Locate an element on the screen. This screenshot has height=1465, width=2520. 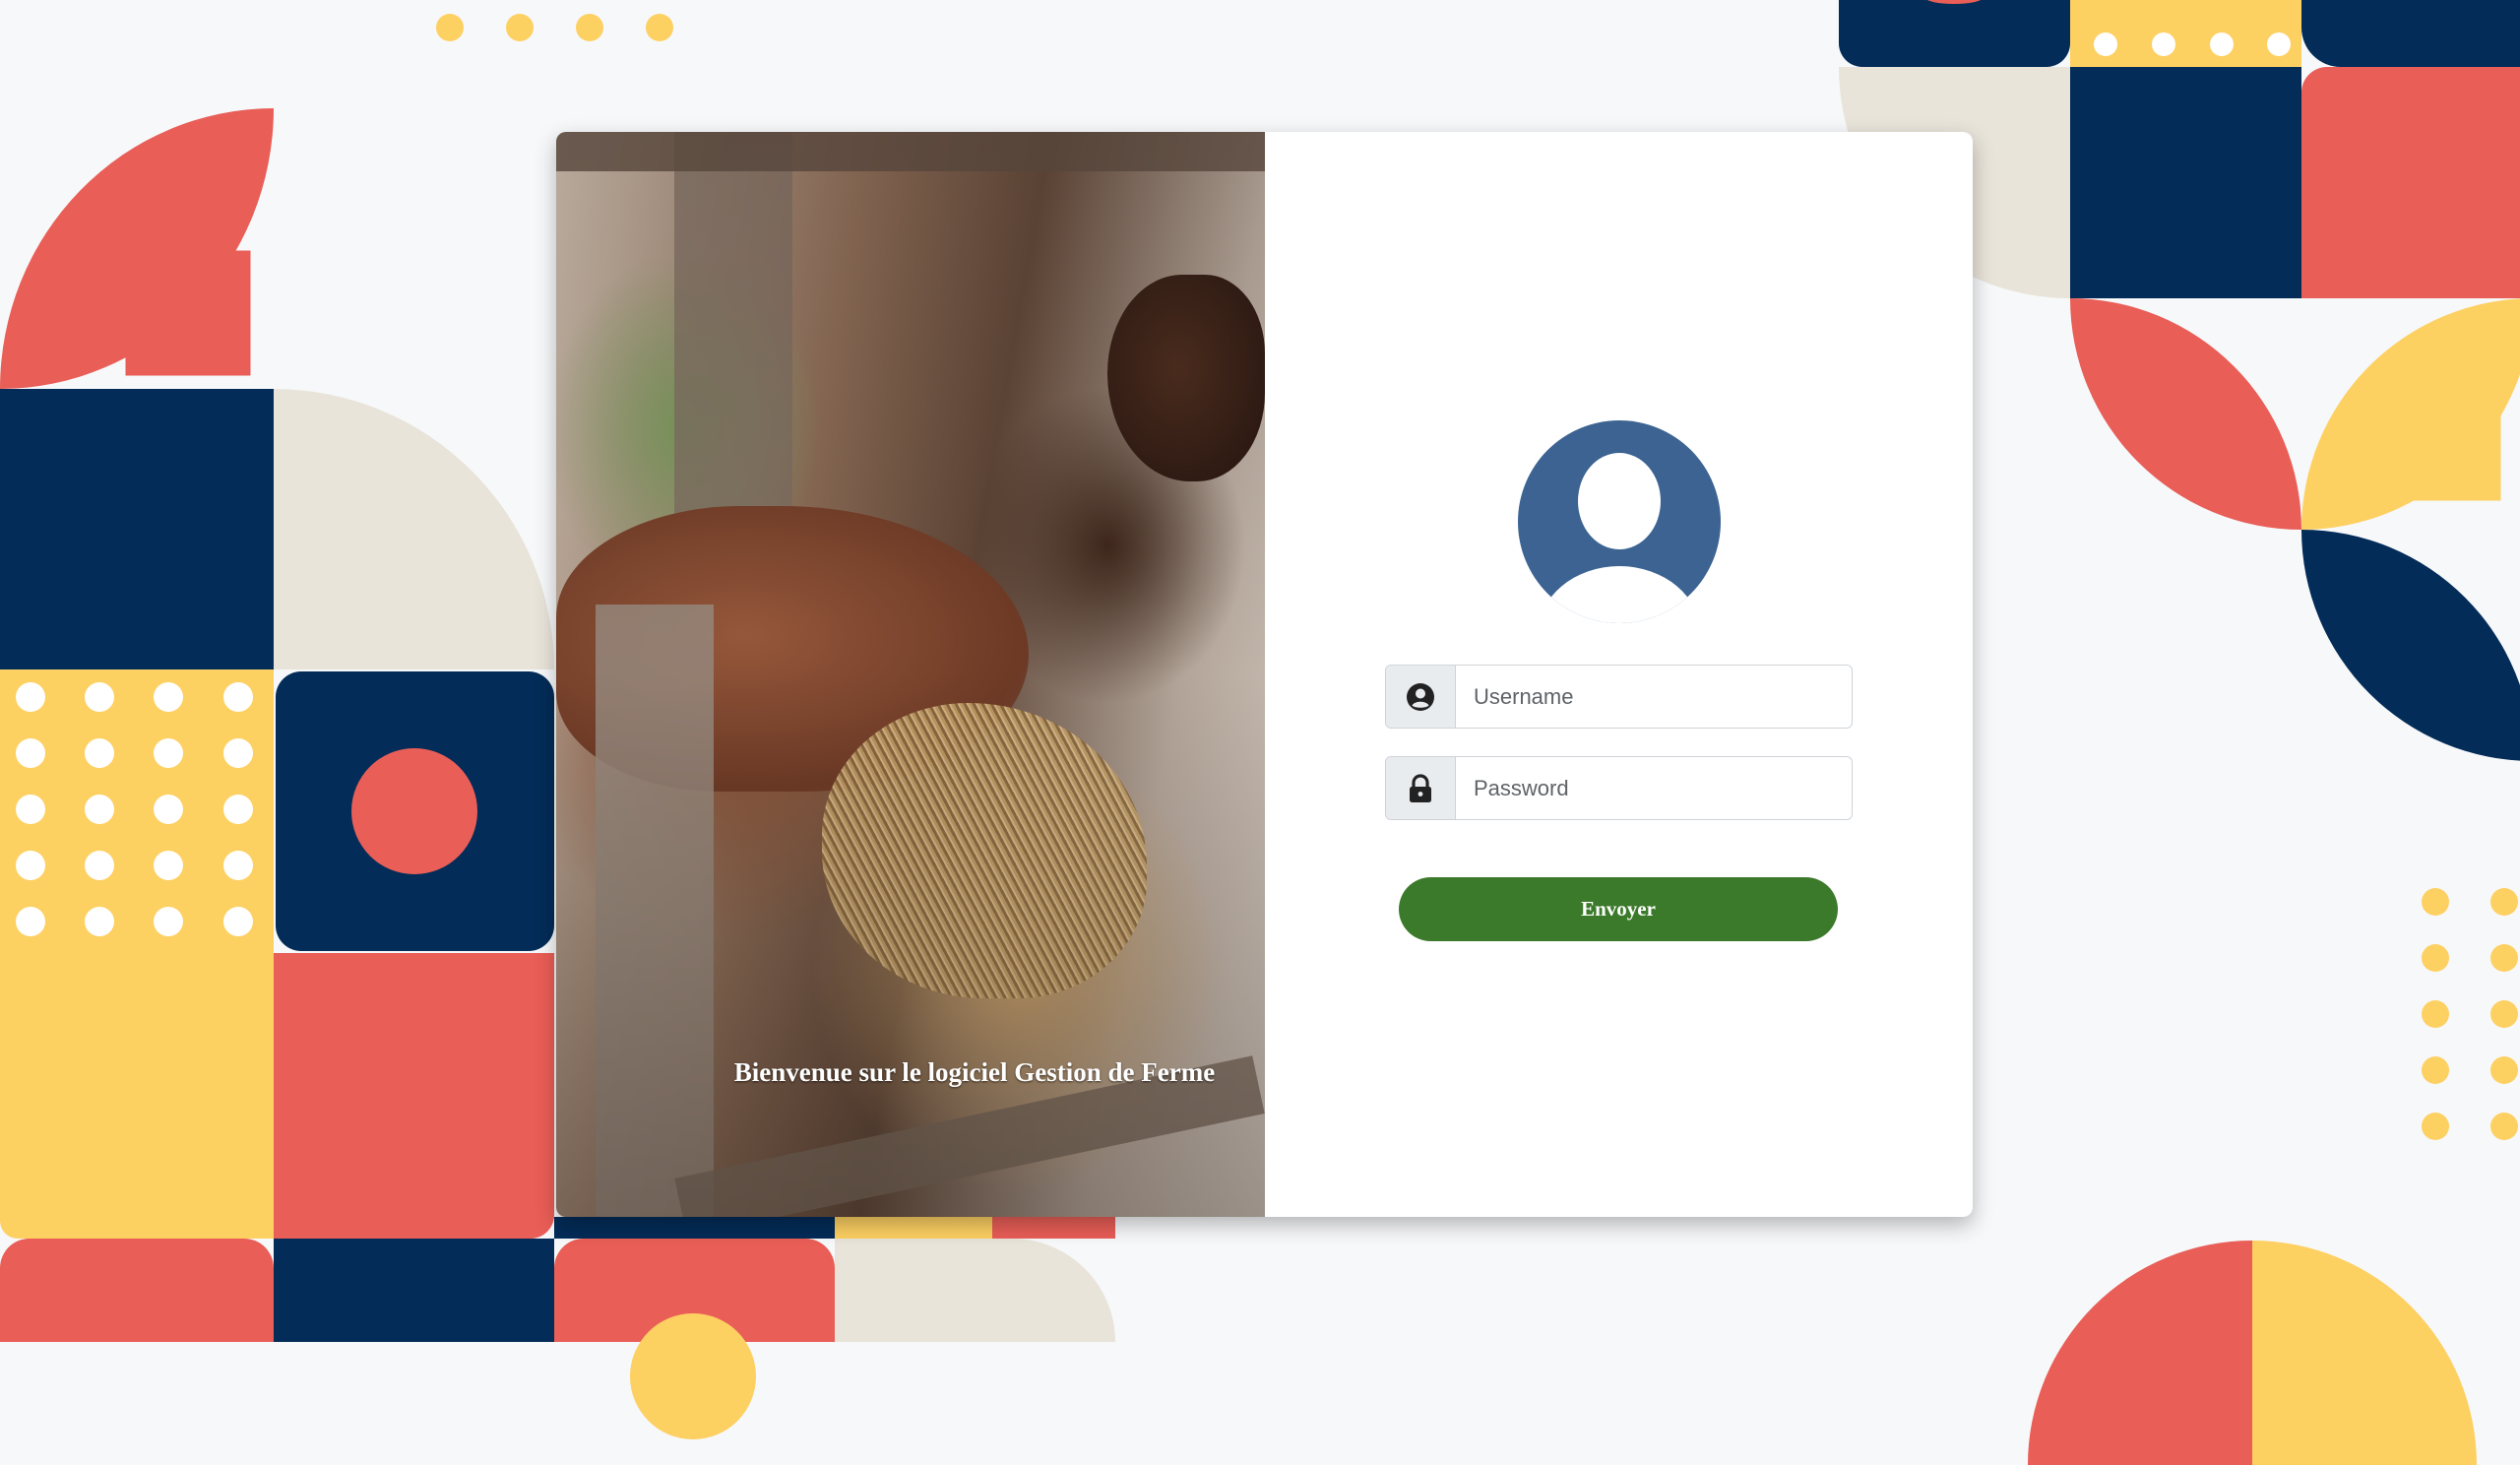
avatar-icon is located at coordinates (1619, 521).